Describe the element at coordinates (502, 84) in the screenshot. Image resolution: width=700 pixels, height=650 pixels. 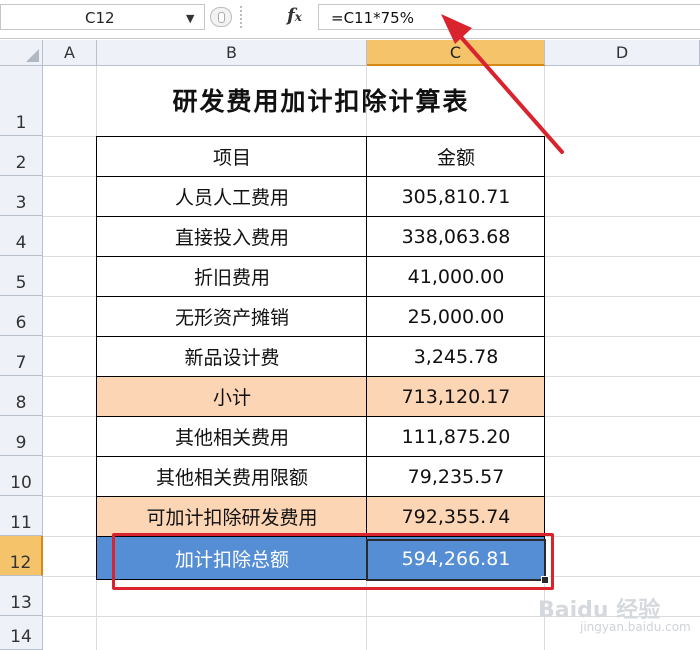
I see `annotation-arrow` at that location.